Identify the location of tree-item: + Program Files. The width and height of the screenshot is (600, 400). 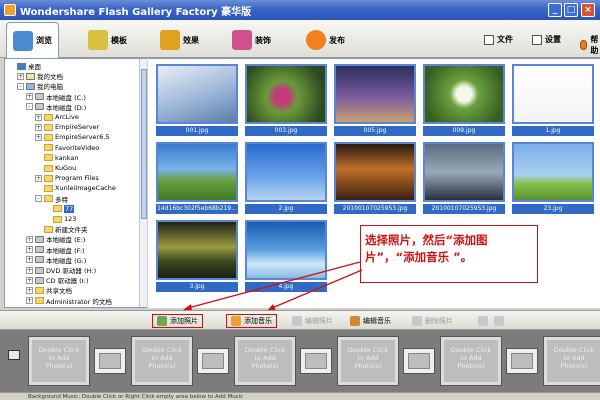
(67, 178).